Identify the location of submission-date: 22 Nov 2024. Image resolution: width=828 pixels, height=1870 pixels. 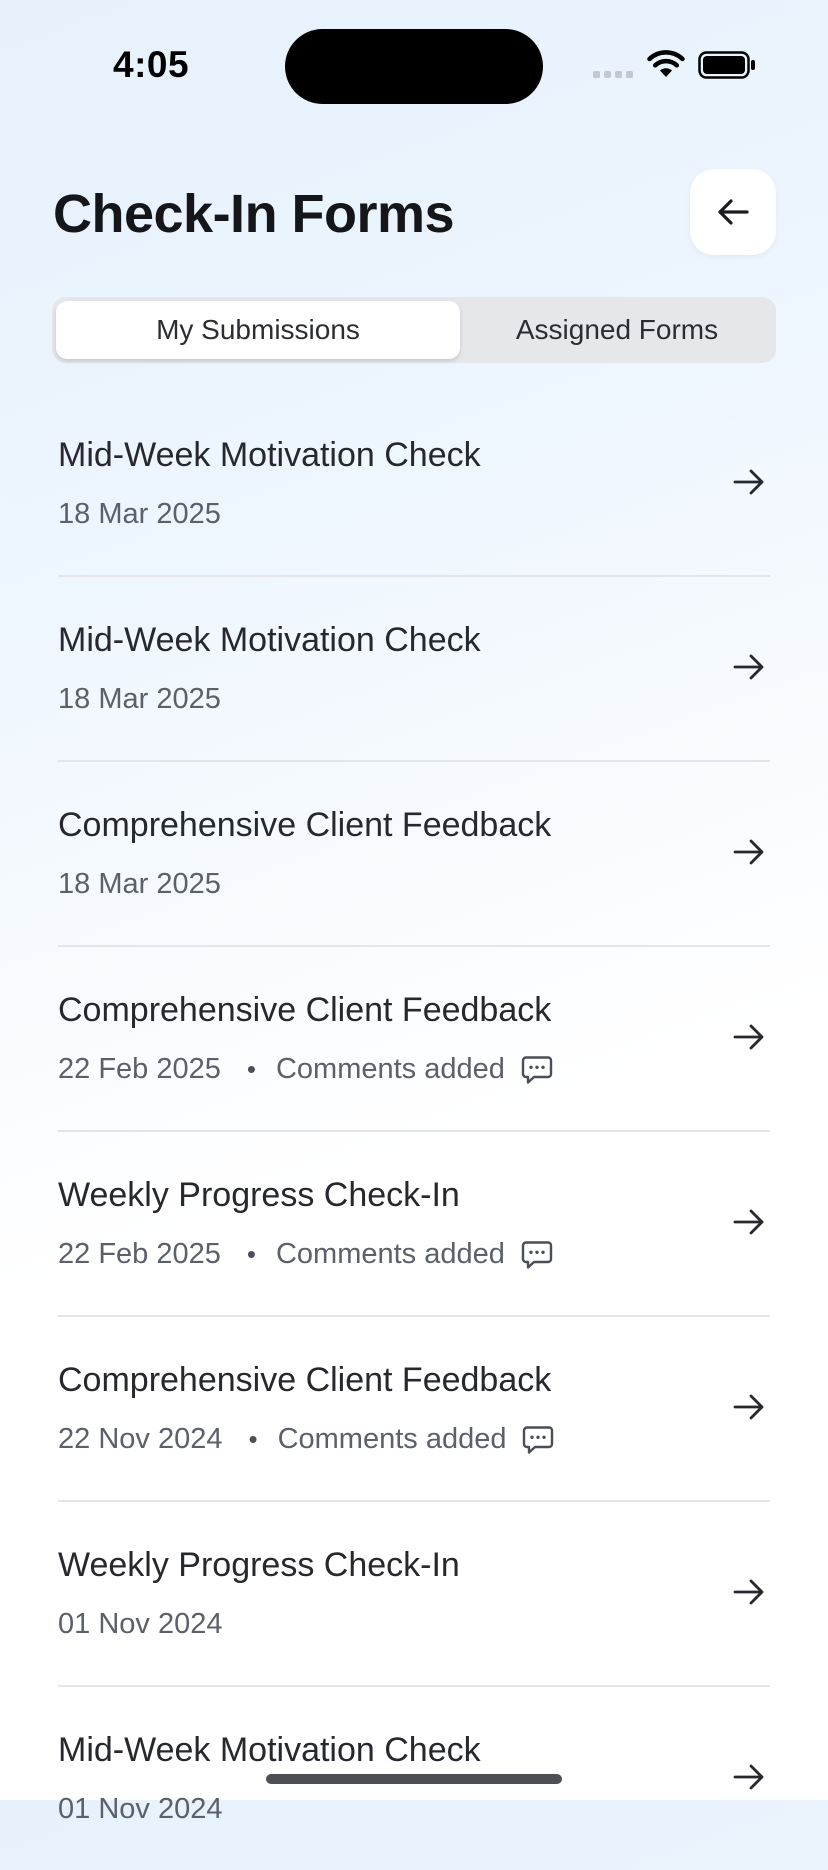
(140, 1439).